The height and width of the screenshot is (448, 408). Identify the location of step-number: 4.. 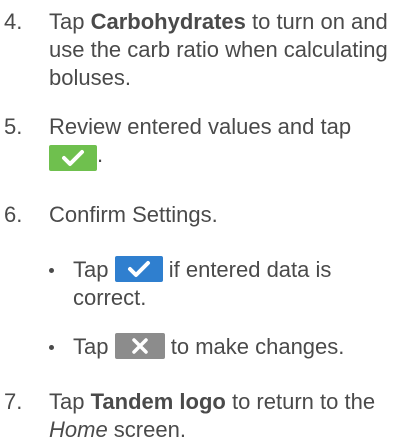
(13, 21).